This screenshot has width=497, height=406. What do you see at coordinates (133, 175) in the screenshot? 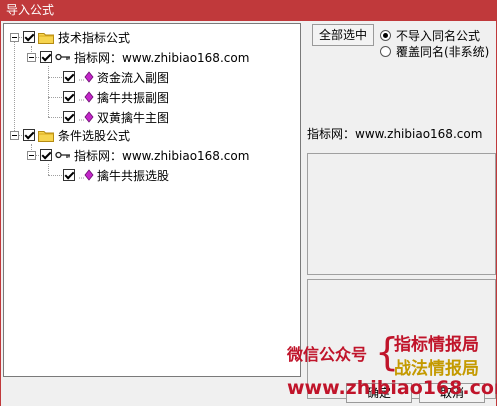
I see `tree-item-label: 擒牛共振选股` at bounding box center [133, 175].